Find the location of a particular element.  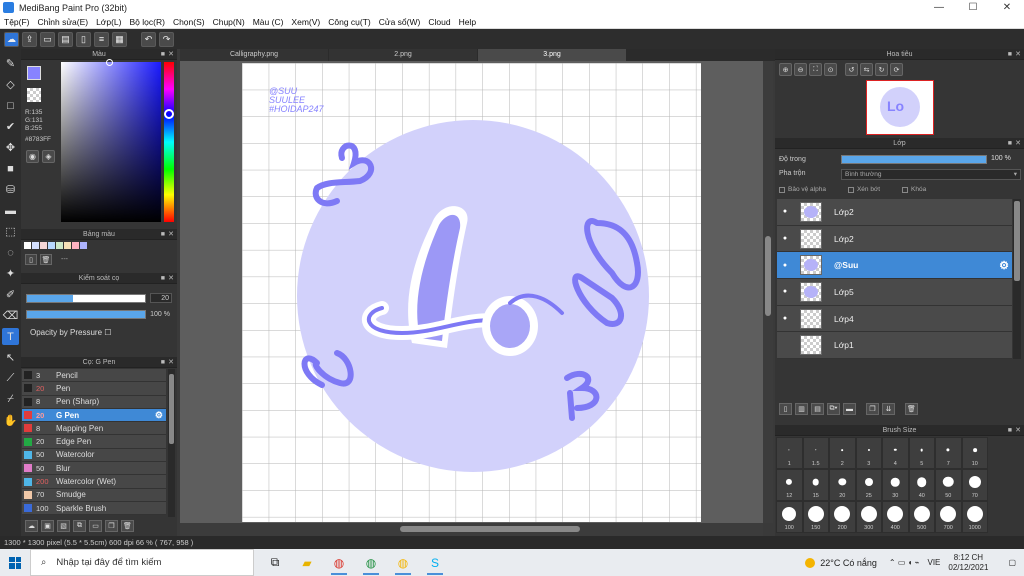

brush-size-option: 300 is located at coordinates (868, 517).